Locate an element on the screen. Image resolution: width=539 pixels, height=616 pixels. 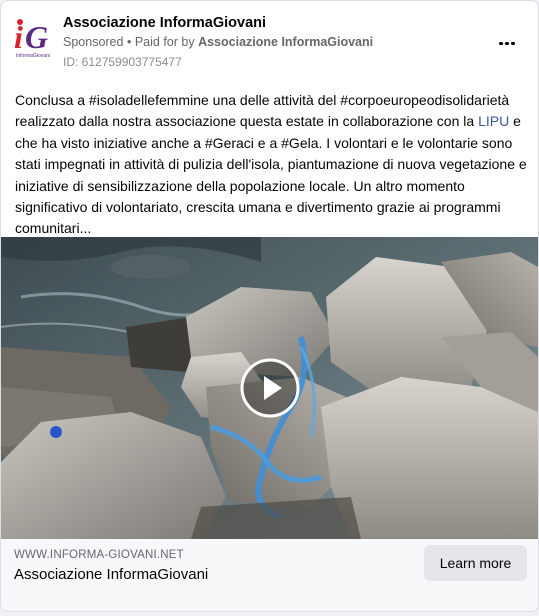
paid-for-prefix: Paid for by is located at coordinates (164, 42).